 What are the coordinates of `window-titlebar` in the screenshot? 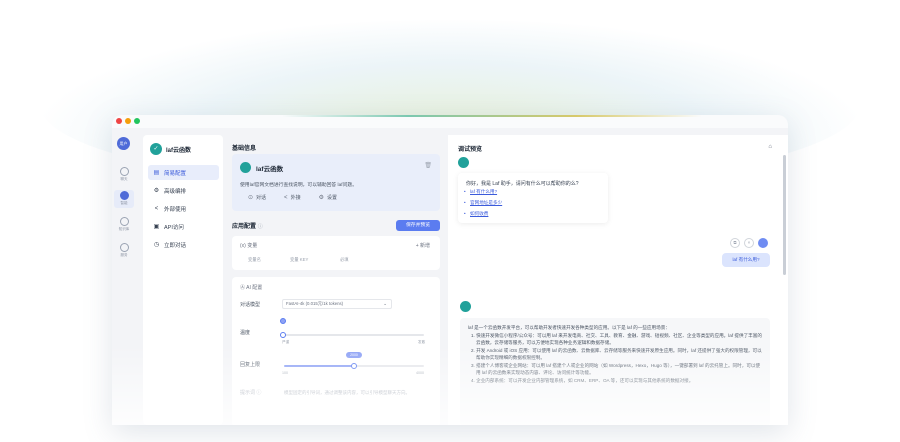 It's located at (450, 121).